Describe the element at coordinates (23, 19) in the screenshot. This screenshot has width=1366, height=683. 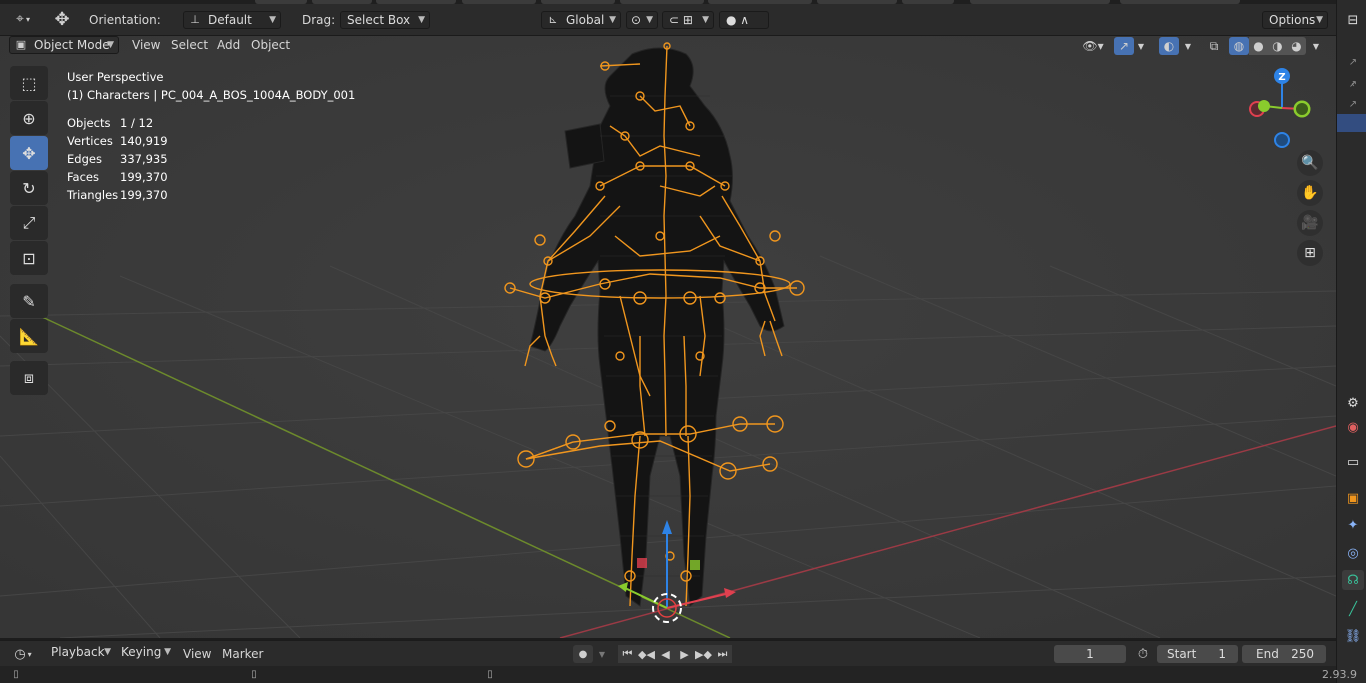
I see `editor-type-icon: ⌖ ▾` at that location.